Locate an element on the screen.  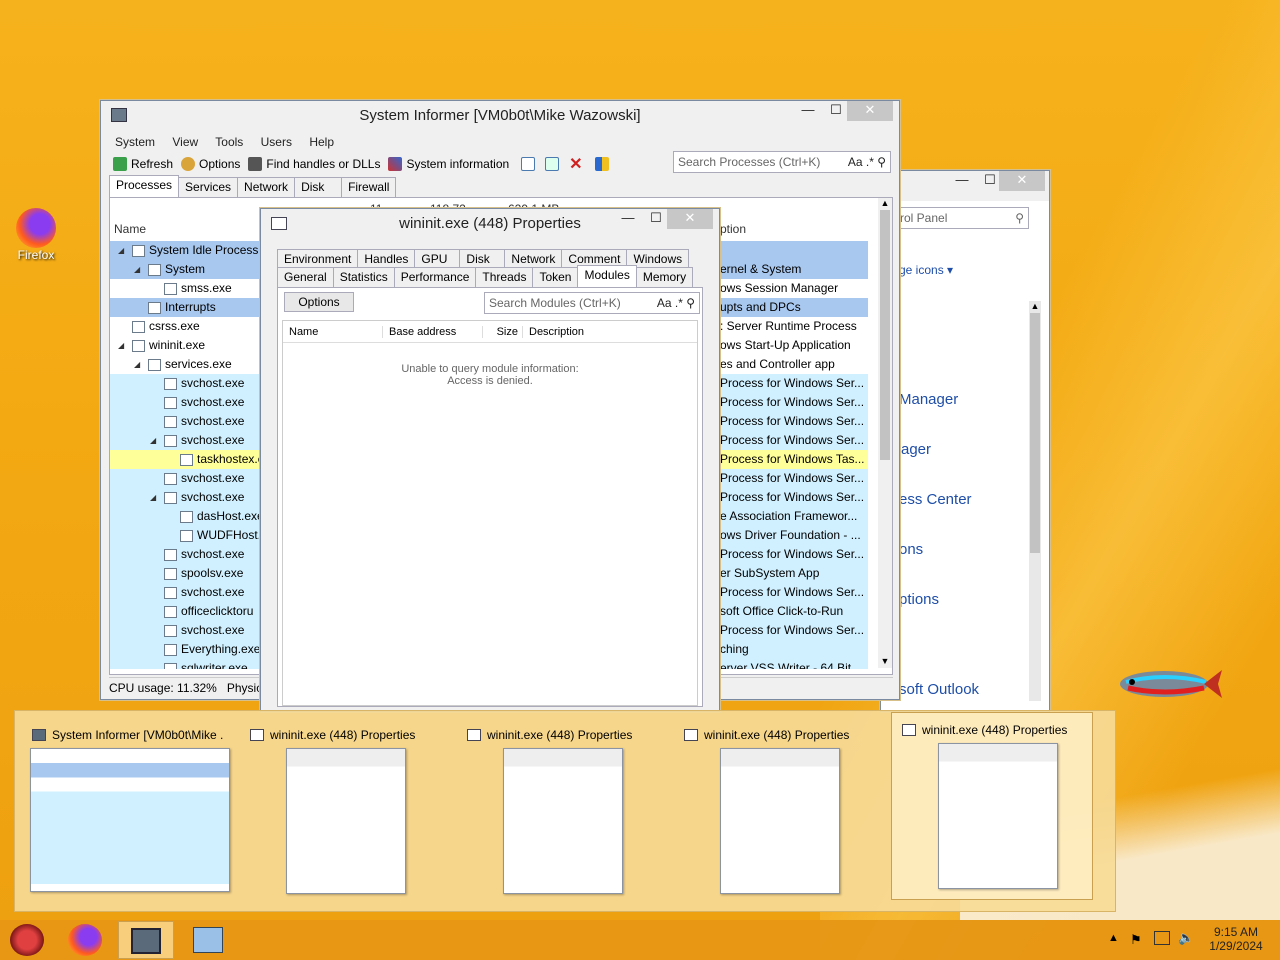
window-icon is located at coordinates (528, 164).